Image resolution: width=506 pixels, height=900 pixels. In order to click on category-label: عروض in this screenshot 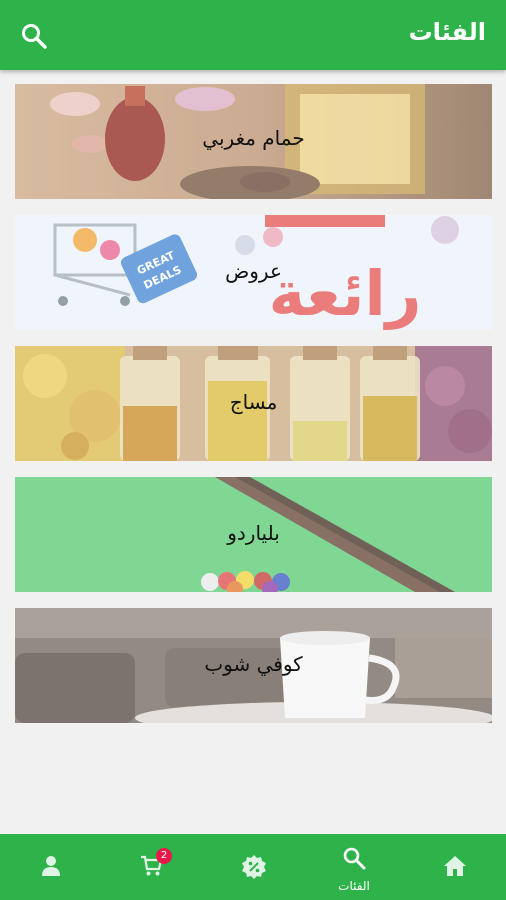, I will do `click(253, 271)`.